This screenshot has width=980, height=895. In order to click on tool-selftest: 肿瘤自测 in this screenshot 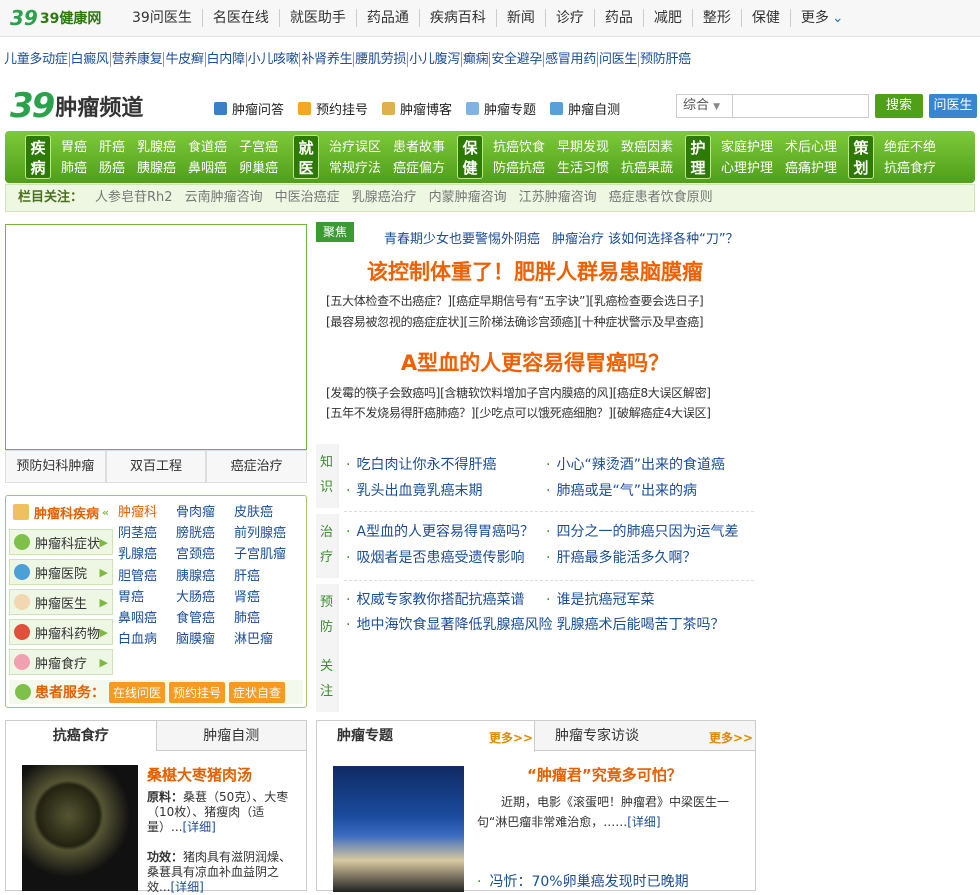, I will do `click(585, 108)`.